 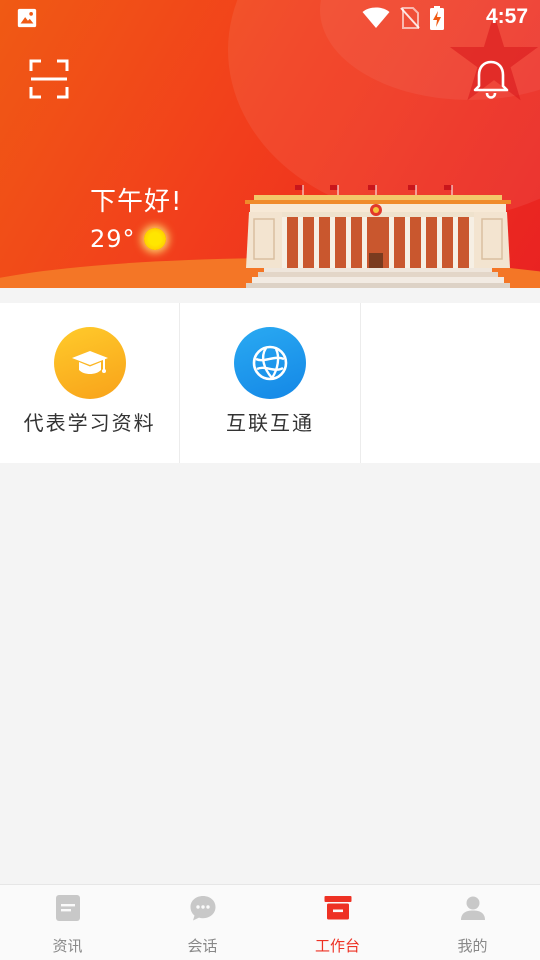 I want to click on scan-icon, so click(x=49, y=79).